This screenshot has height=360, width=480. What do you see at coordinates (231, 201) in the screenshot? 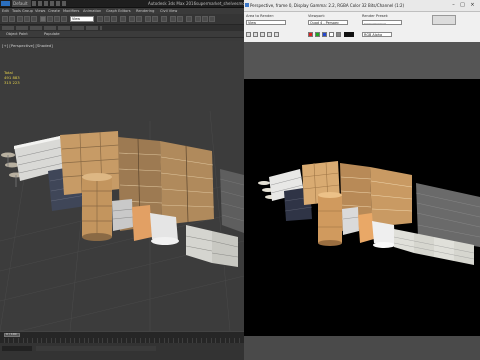
I see `wire-mesh-panel` at bounding box center [231, 201].